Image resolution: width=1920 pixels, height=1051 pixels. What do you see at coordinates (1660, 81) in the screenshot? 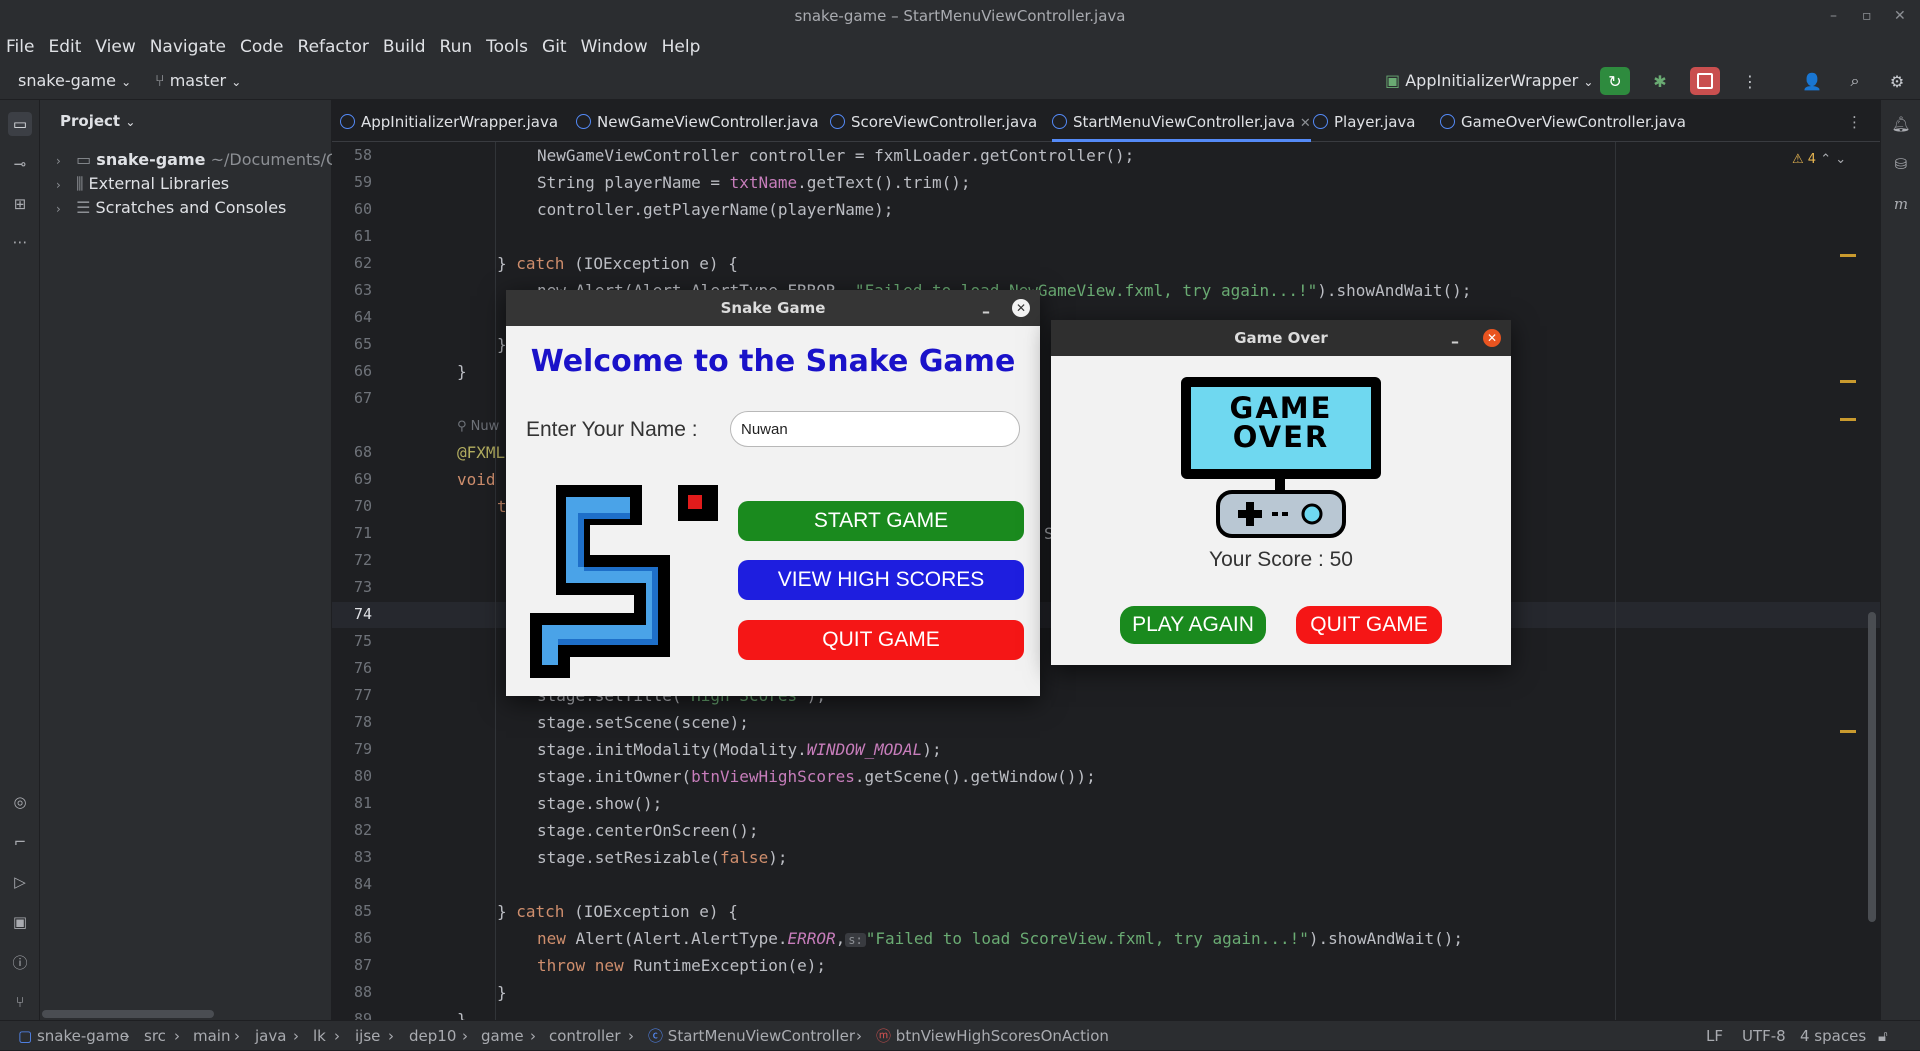
I see `debug-button: ✱` at bounding box center [1660, 81].